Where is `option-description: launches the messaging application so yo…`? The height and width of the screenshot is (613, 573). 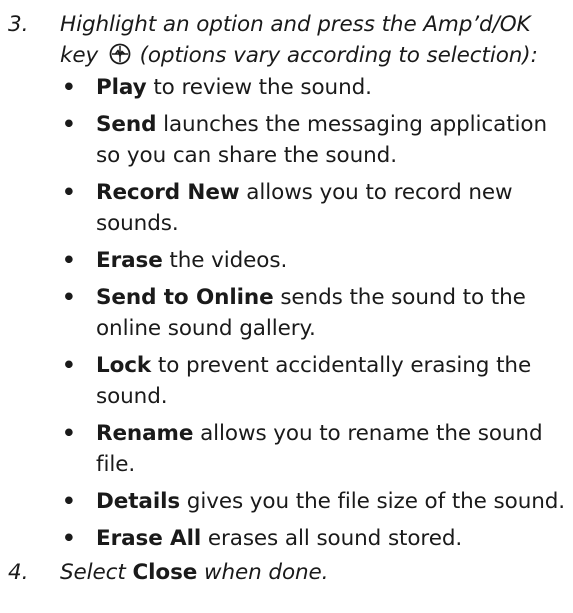
option-description: launches the messaging application so yo… is located at coordinates (322, 140).